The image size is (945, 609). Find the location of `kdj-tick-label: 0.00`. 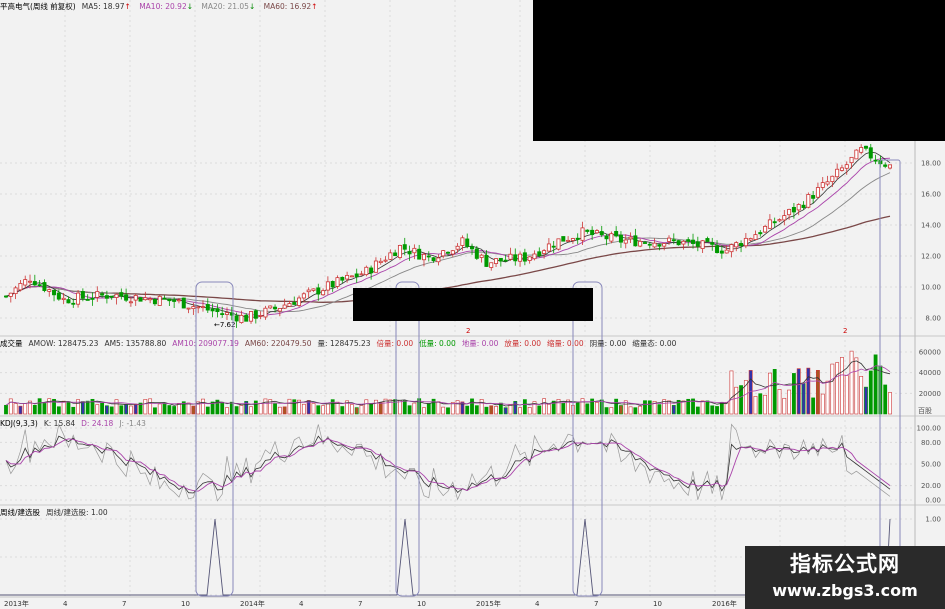

kdj-tick-label: 0.00 is located at coordinates (933, 501).